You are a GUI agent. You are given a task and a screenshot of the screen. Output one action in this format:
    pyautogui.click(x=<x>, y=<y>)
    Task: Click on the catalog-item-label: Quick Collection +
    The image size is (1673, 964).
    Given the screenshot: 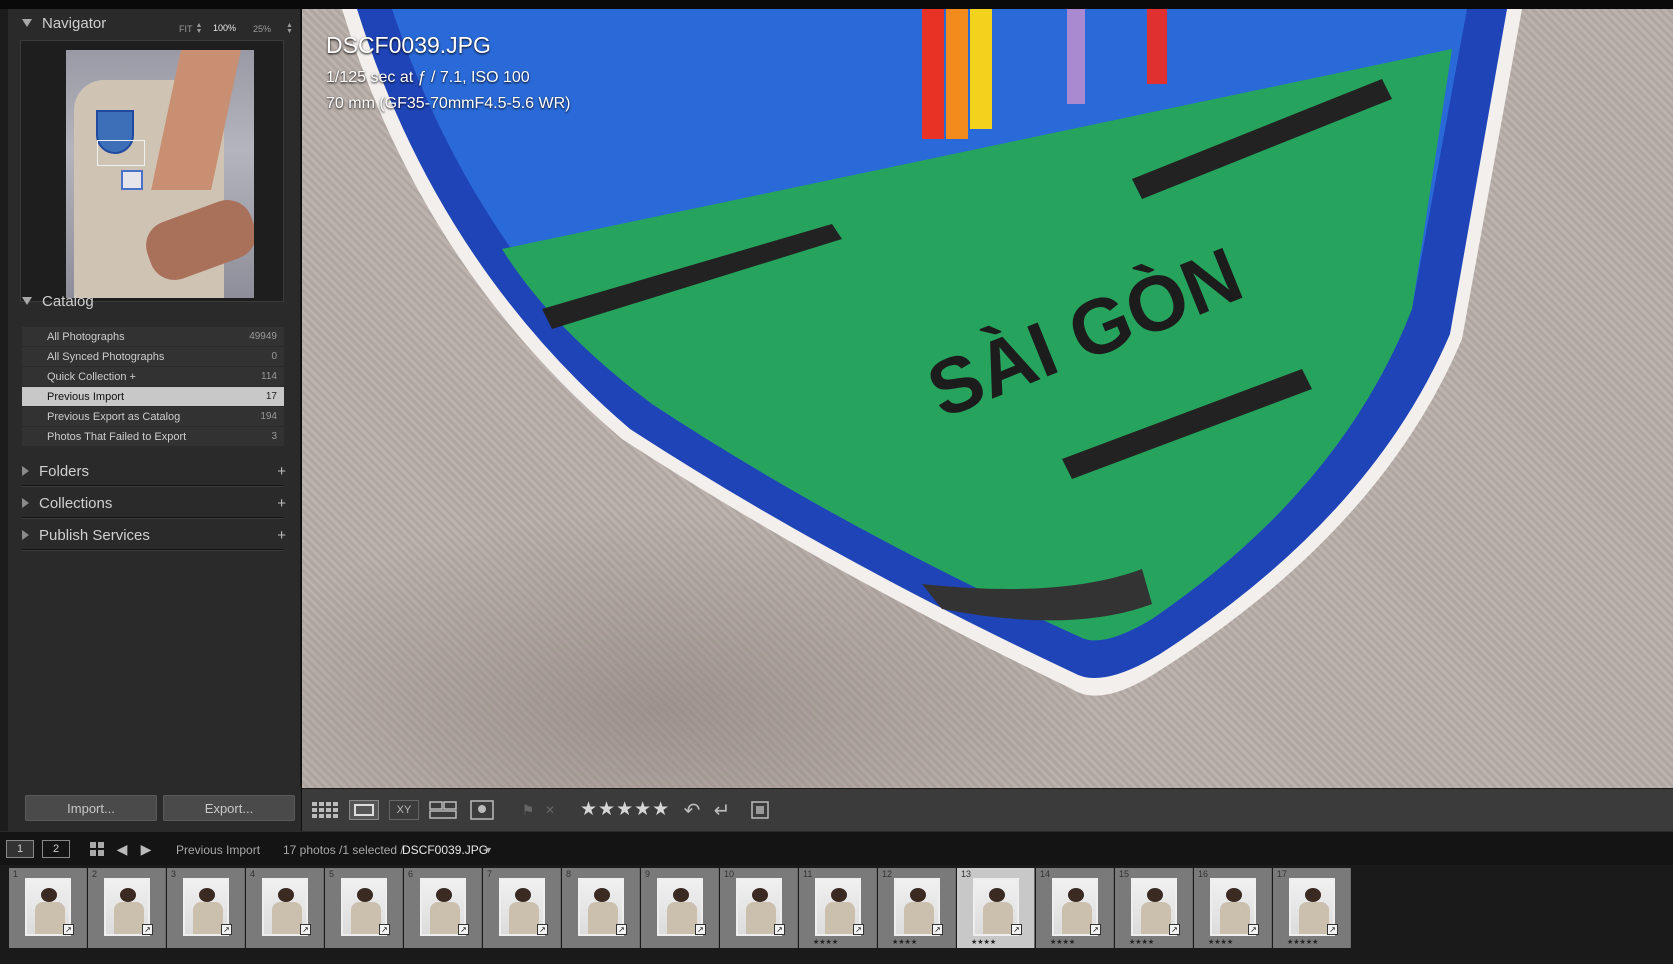 What is the action you would take?
    pyautogui.click(x=91, y=376)
    